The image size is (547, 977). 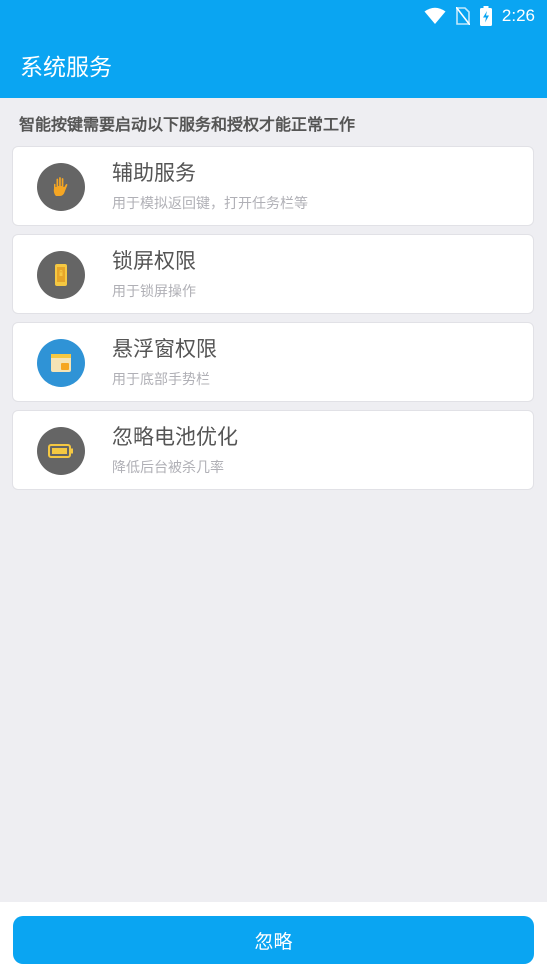 What do you see at coordinates (485, 16) in the screenshot?
I see `battery-charging-icon` at bounding box center [485, 16].